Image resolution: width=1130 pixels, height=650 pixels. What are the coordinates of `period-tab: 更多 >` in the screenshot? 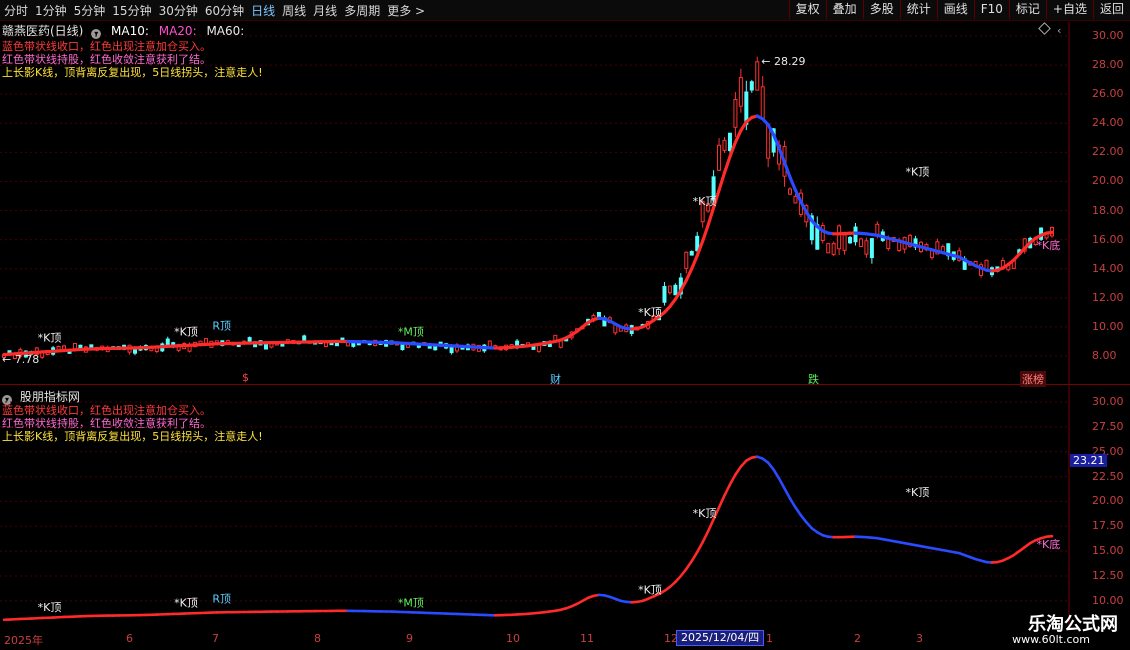 It's located at (406, 11).